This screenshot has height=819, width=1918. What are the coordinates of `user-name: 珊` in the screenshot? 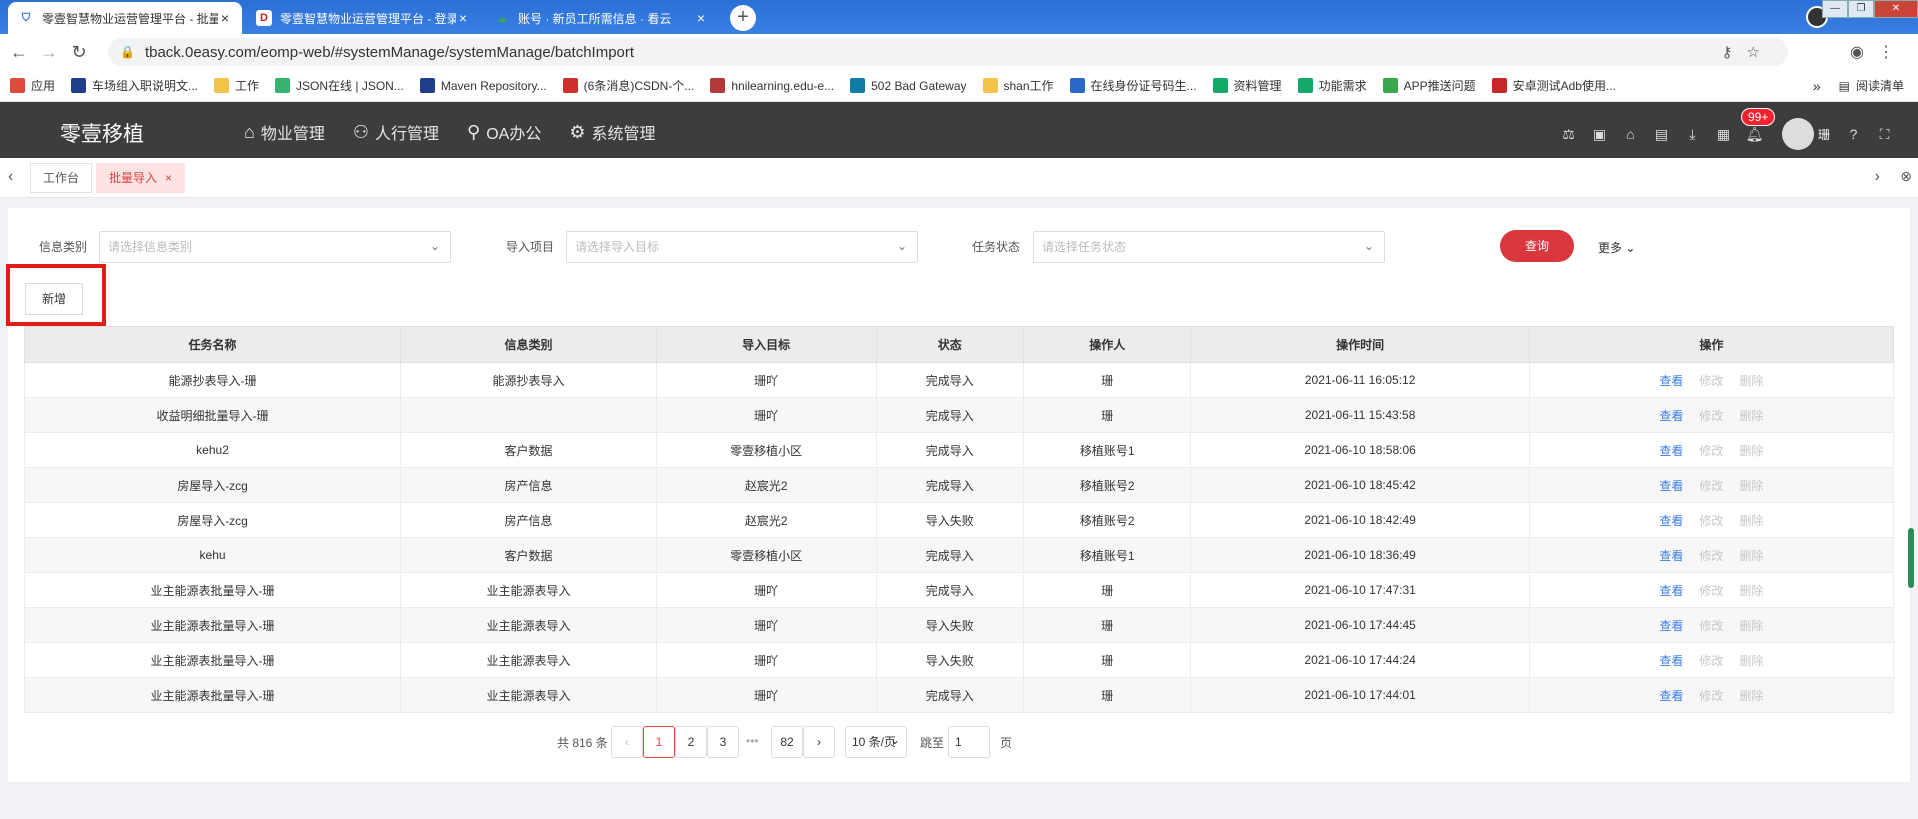 It's located at (1824, 134).